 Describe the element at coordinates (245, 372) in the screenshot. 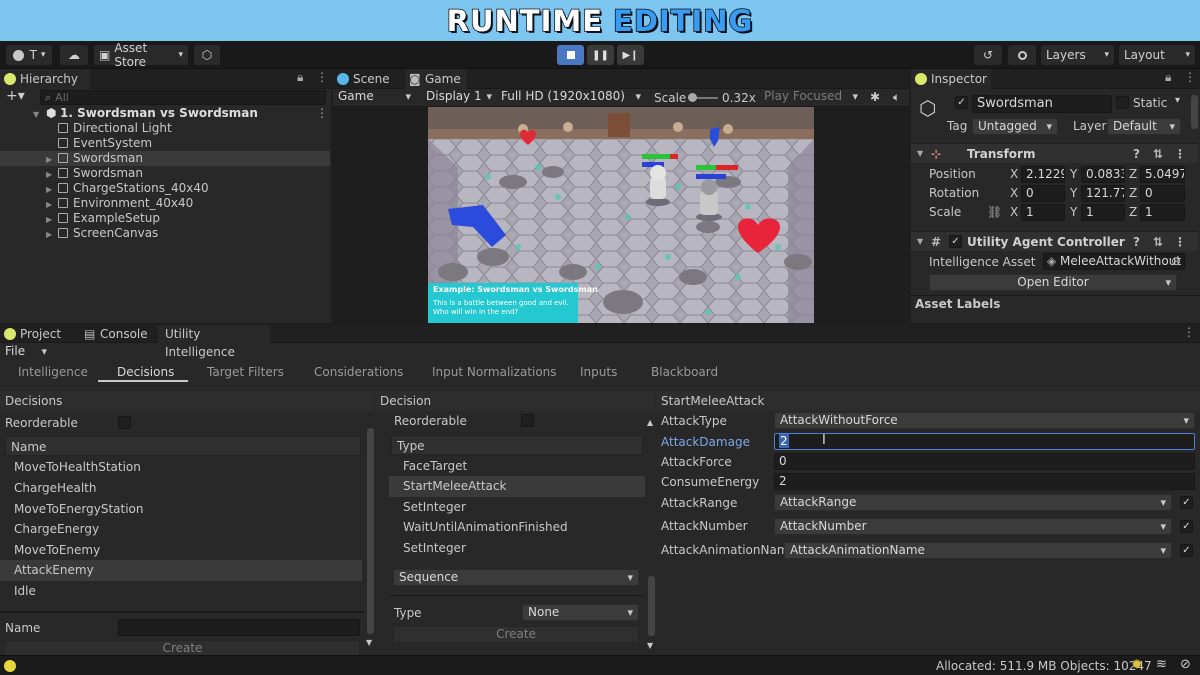

I see `tab-target-filters: Target Filters` at that location.